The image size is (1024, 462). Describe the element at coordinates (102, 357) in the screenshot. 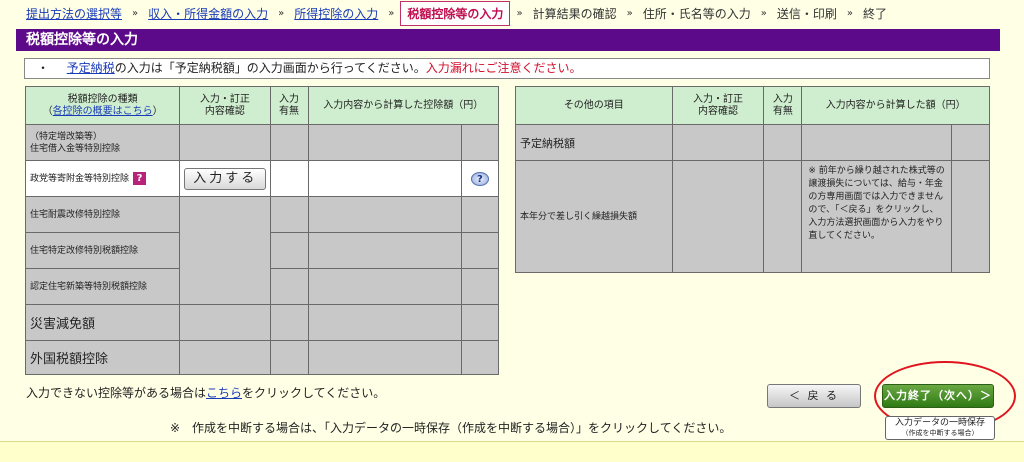

I see `row-label-foreign-tax: 外国税額控除` at that location.